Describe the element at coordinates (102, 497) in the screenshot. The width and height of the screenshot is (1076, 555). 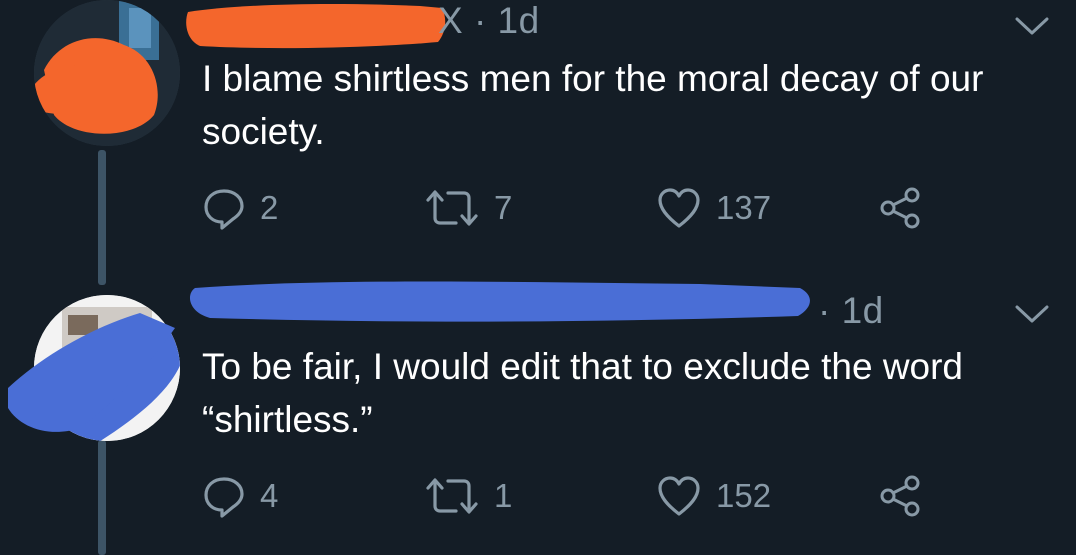
I see `thread-line-lower` at that location.